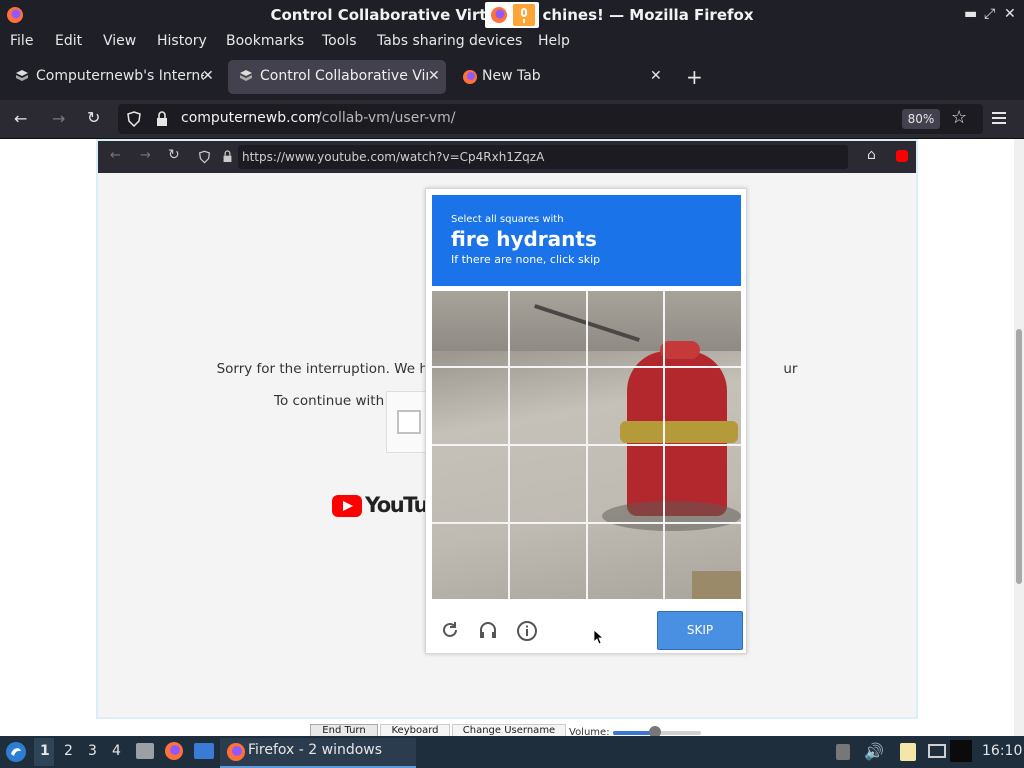  Describe the element at coordinates (145, 155) in the screenshot. I see `vm-forward-icon: →` at that location.